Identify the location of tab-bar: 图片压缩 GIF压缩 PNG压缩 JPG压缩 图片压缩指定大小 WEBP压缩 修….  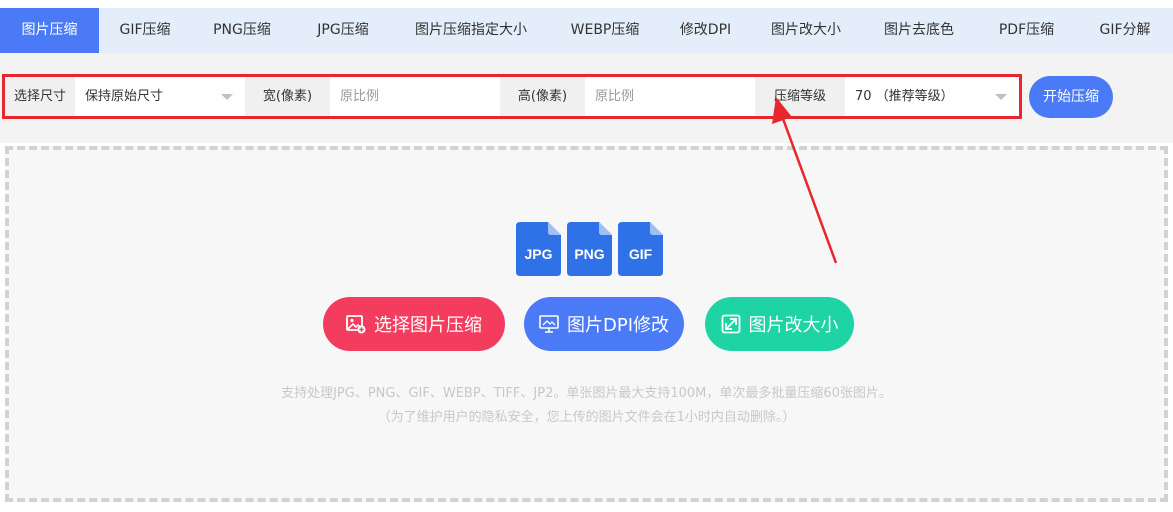
(586, 30).